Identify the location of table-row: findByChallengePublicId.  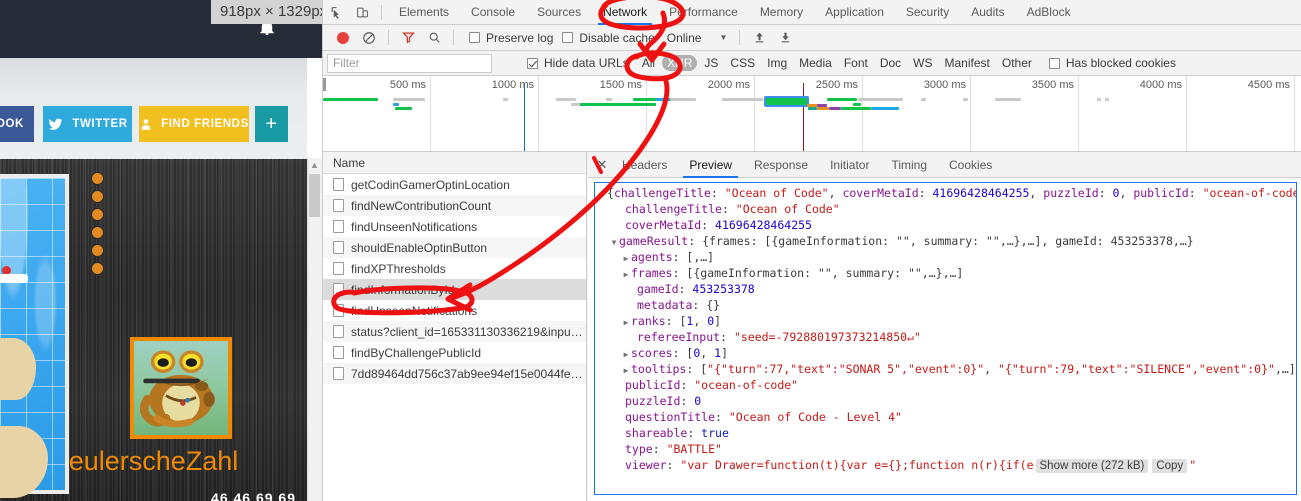
(454, 352).